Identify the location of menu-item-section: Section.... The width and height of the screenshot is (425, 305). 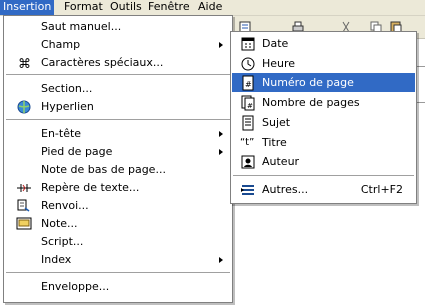
(118, 88).